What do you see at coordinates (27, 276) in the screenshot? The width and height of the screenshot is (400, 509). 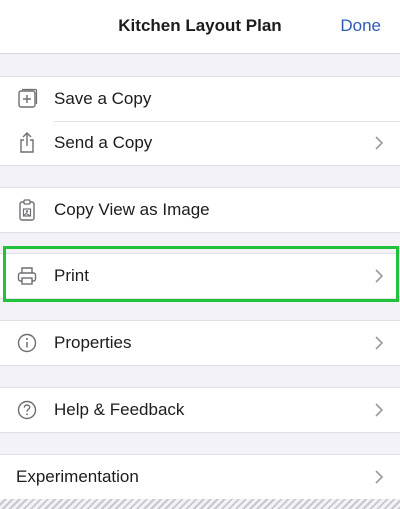 I see `printer-icon` at bounding box center [27, 276].